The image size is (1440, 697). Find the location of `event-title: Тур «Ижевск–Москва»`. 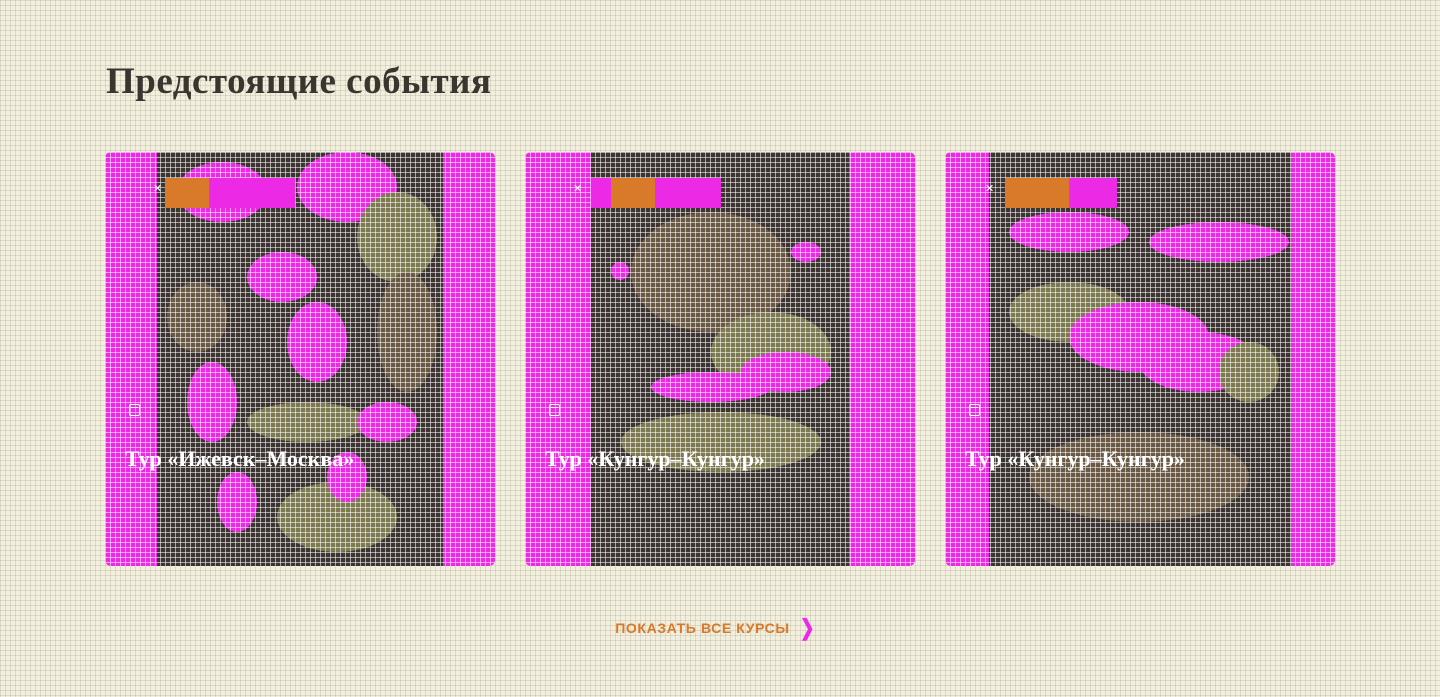

event-title: Тур «Ижевск–Москва» is located at coordinates (240, 458).